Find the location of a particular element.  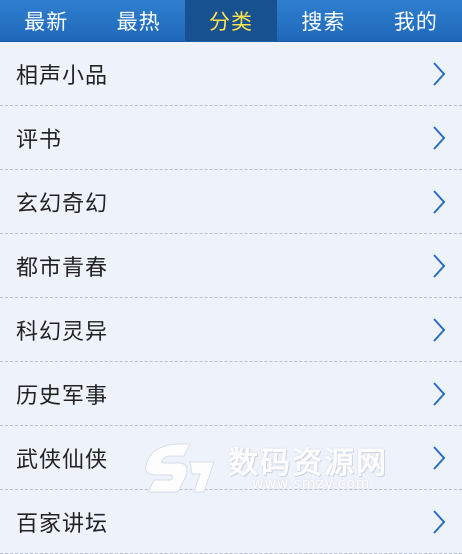

category-item-history-military: 历史军事 is located at coordinates (231, 394).